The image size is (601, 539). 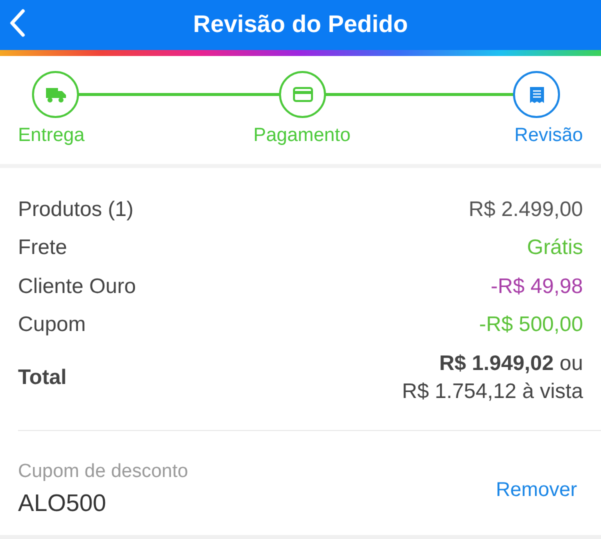 What do you see at coordinates (52, 325) in the screenshot?
I see `summary-label: Cupom` at bounding box center [52, 325].